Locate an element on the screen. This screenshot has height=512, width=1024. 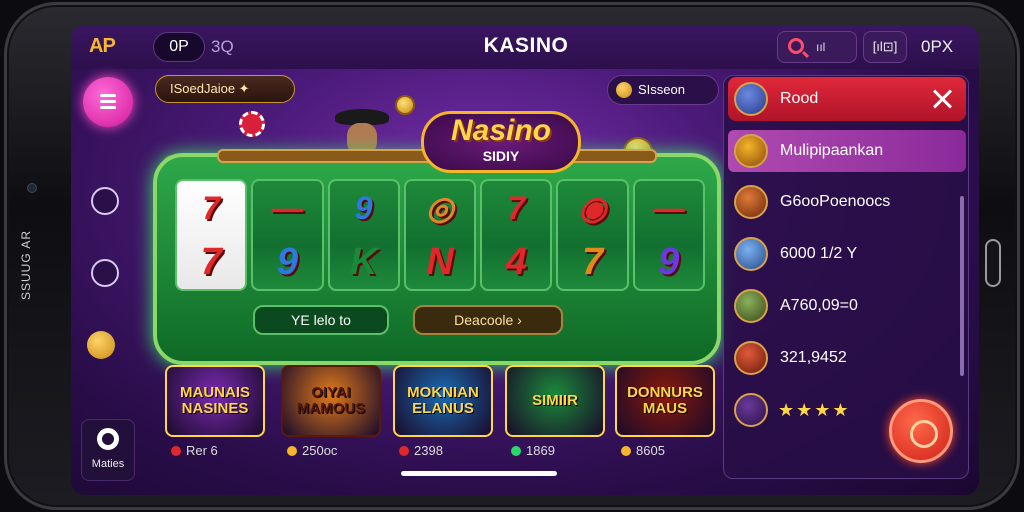
close-icon is located at coordinates (942, 99).